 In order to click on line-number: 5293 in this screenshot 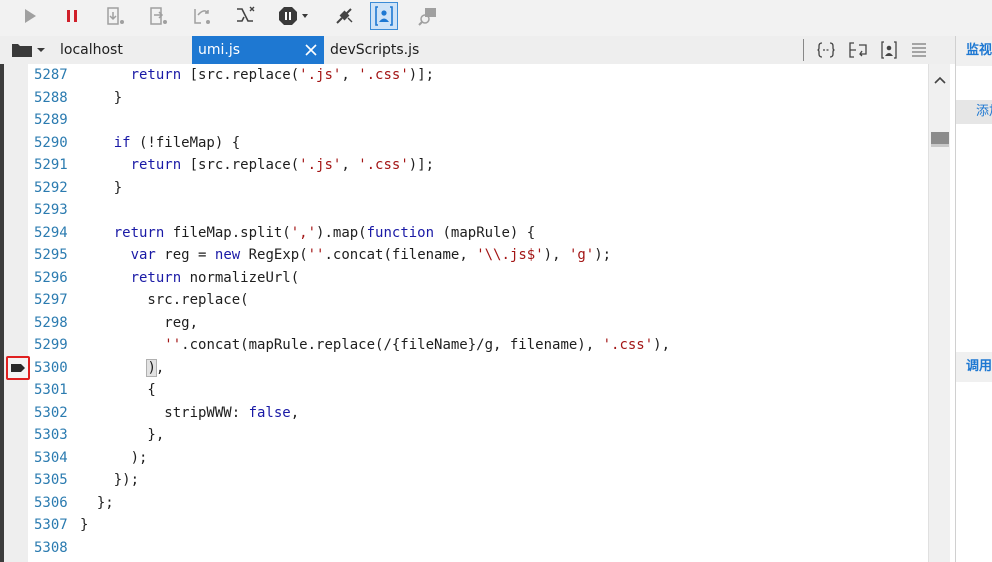, I will do `click(54, 210)`.